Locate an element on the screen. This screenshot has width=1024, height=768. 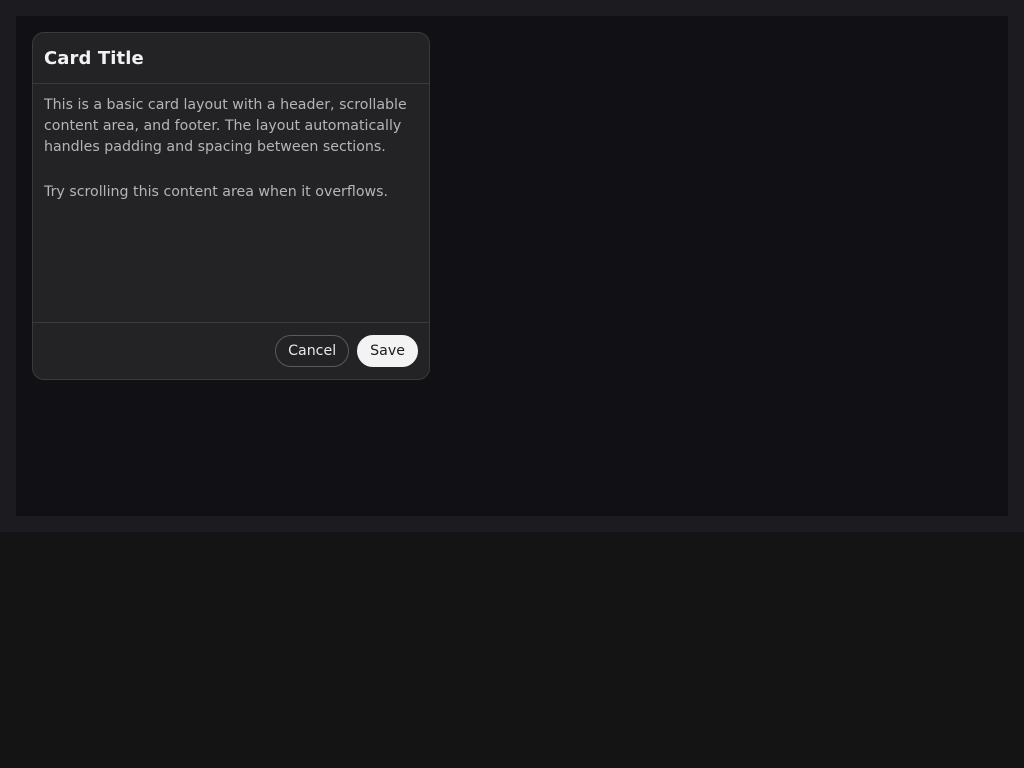
cancel-button: Cancel is located at coordinates (312, 351).